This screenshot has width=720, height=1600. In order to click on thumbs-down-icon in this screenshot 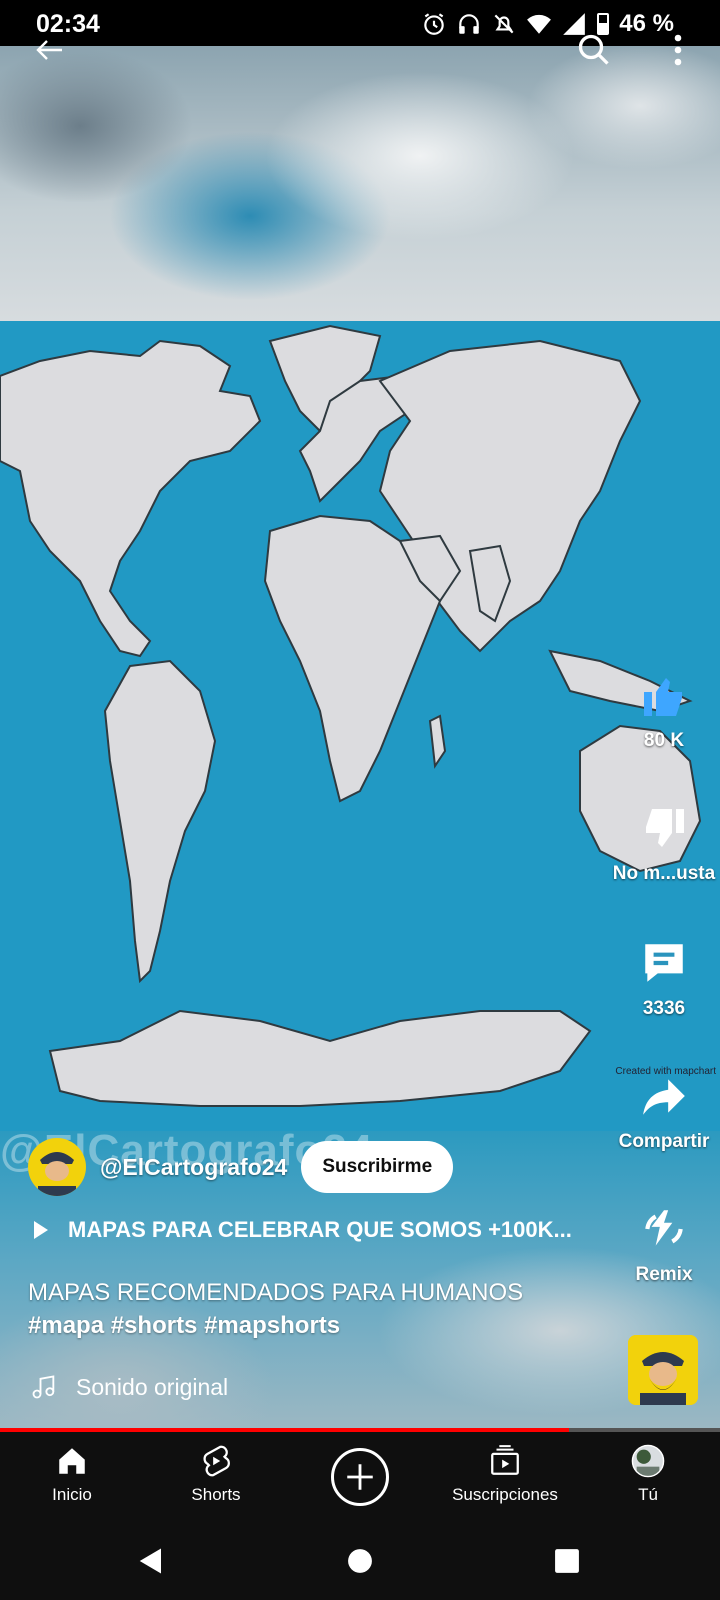, I will do `click(665, 828)`.